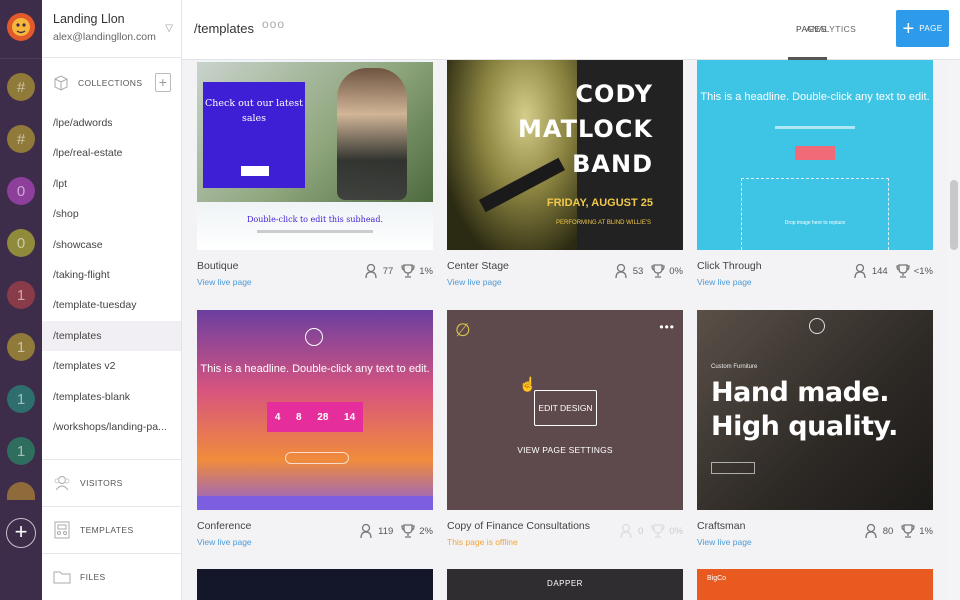 This screenshot has width=960, height=600. I want to click on page-title: Click Through, so click(729, 266).